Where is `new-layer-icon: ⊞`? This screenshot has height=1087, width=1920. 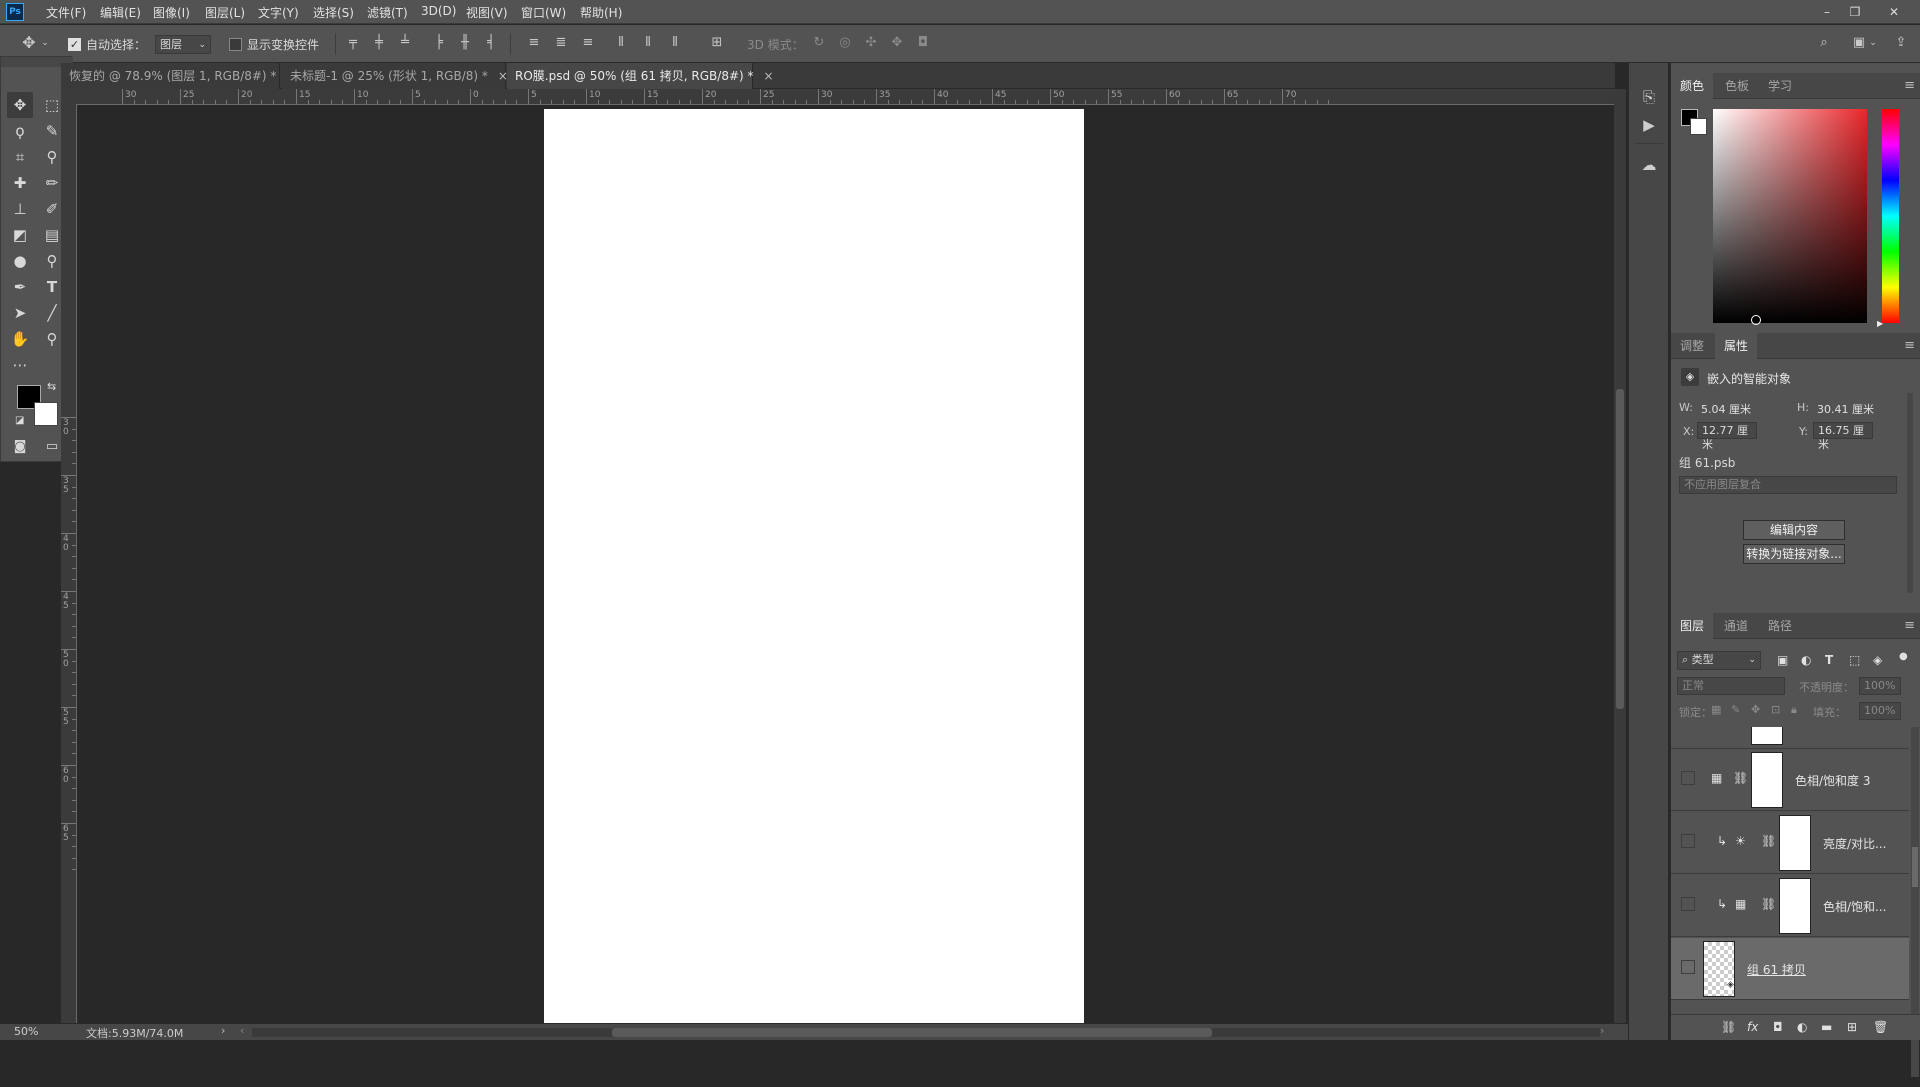
new-layer-icon: ⊞ is located at coordinates (1852, 1027).